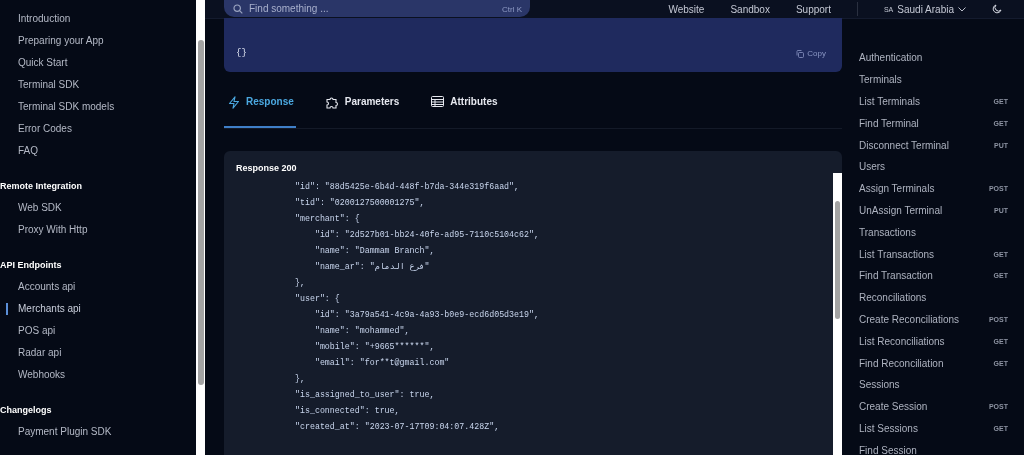 The height and width of the screenshot is (455, 1024). What do you see at coordinates (348, 411) in the screenshot?
I see `code-line: "is_connected": true,` at bounding box center [348, 411].